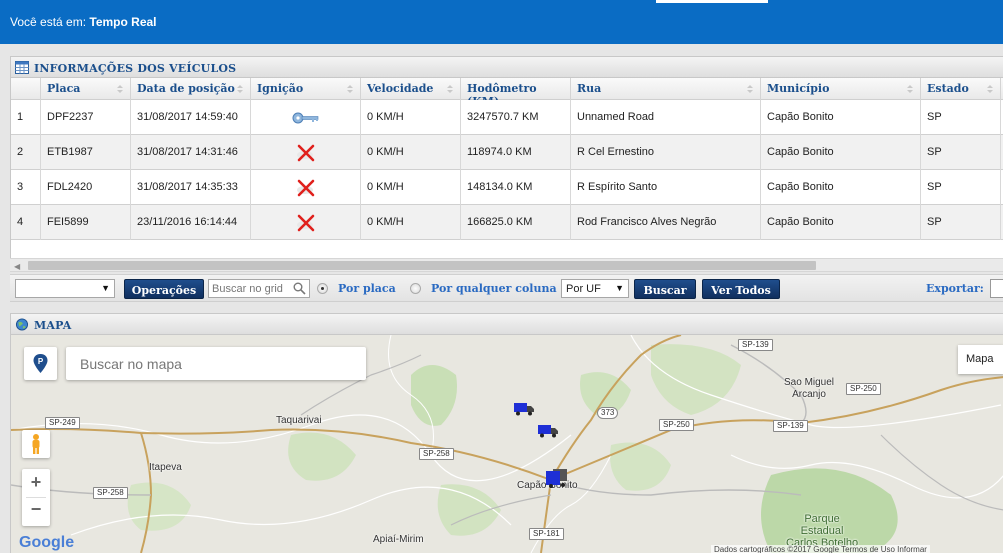 This screenshot has width=1003, height=553. Describe the element at coordinates (506, 67) in the screenshot. I see `vehicles-panel-header: INFORMAÇÕES DOS VEÍCULOS` at that location.